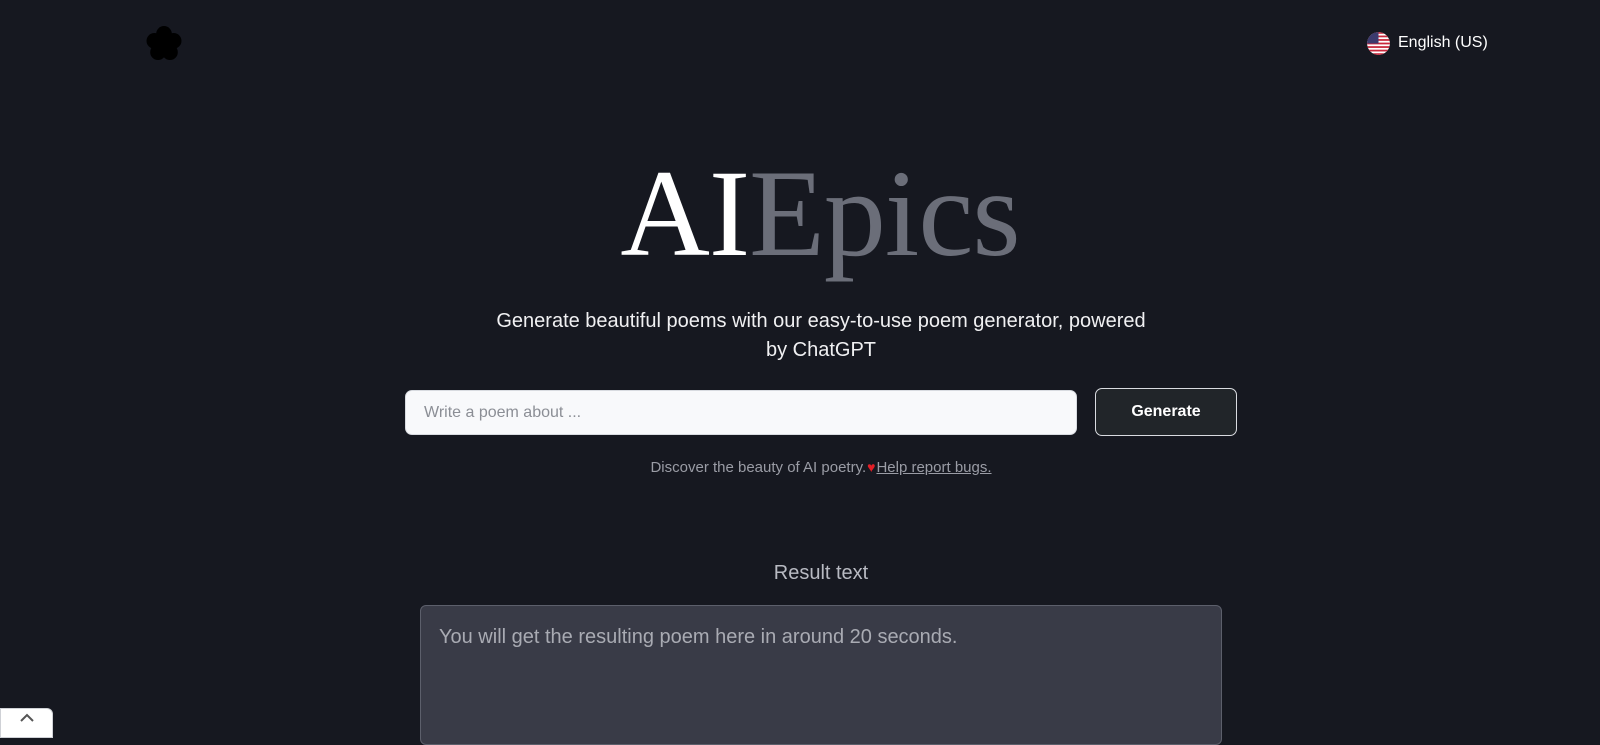  I want to click on report-bugs-link: Help report bugs., so click(933, 467).